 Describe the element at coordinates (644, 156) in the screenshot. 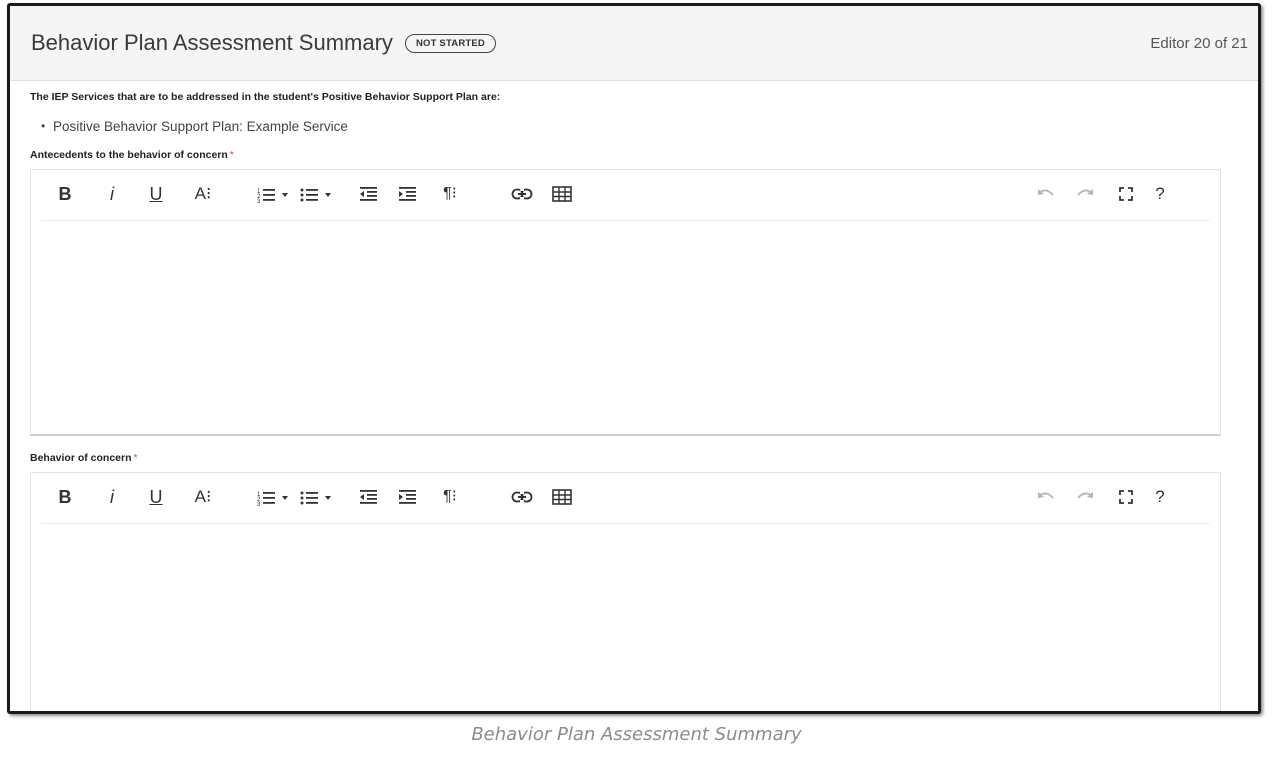

I see `antecedents-label: Antecedents to the behavior of concern *` at that location.